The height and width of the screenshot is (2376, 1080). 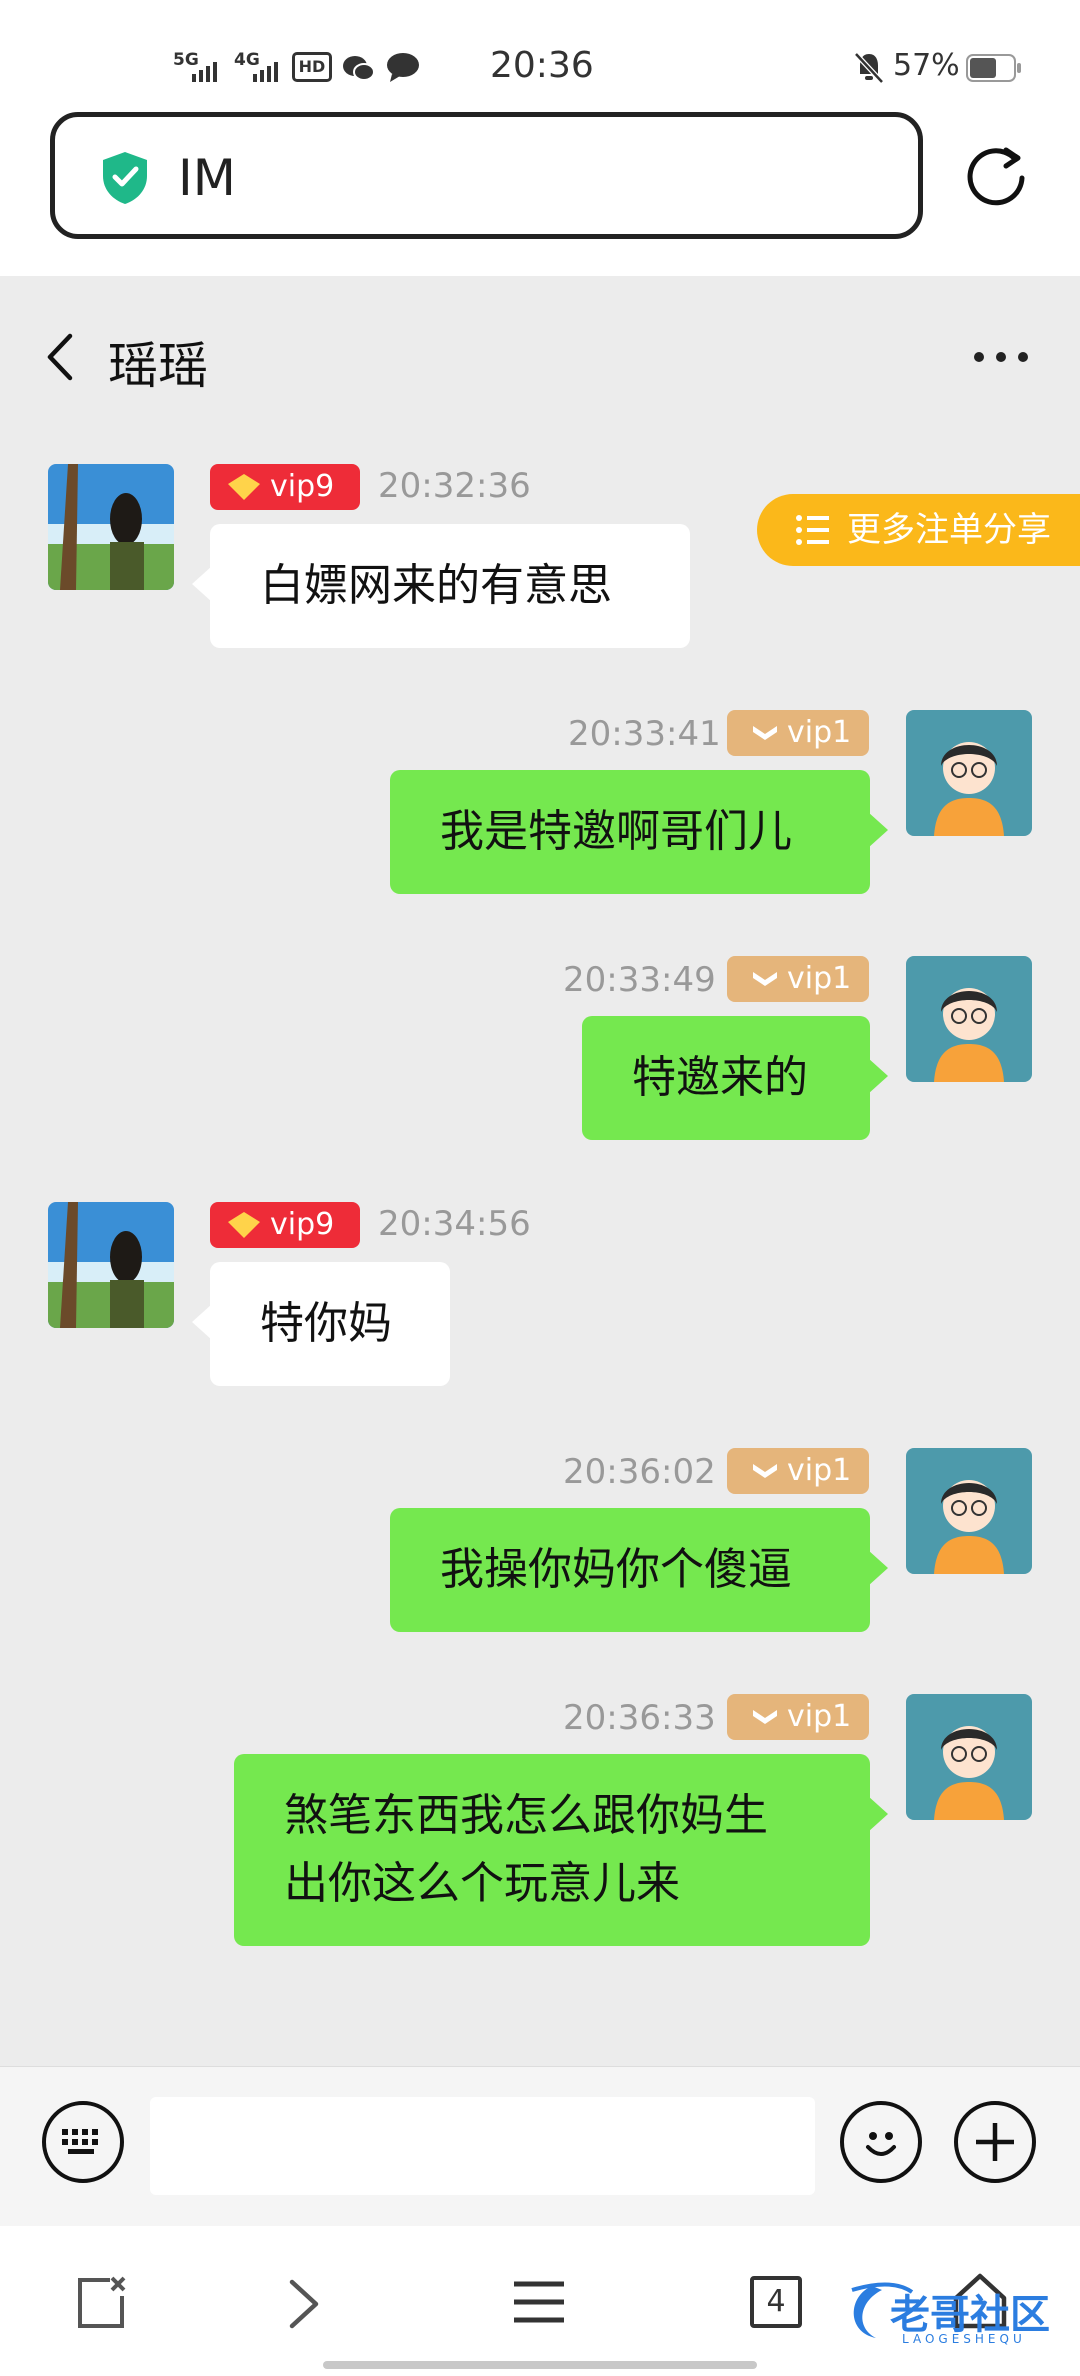 What do you see at coordinates (964, 2339) in the screenshot?
I see `watermark-subtext: LAOGESHEQU` at bounding box center [964, 2339].